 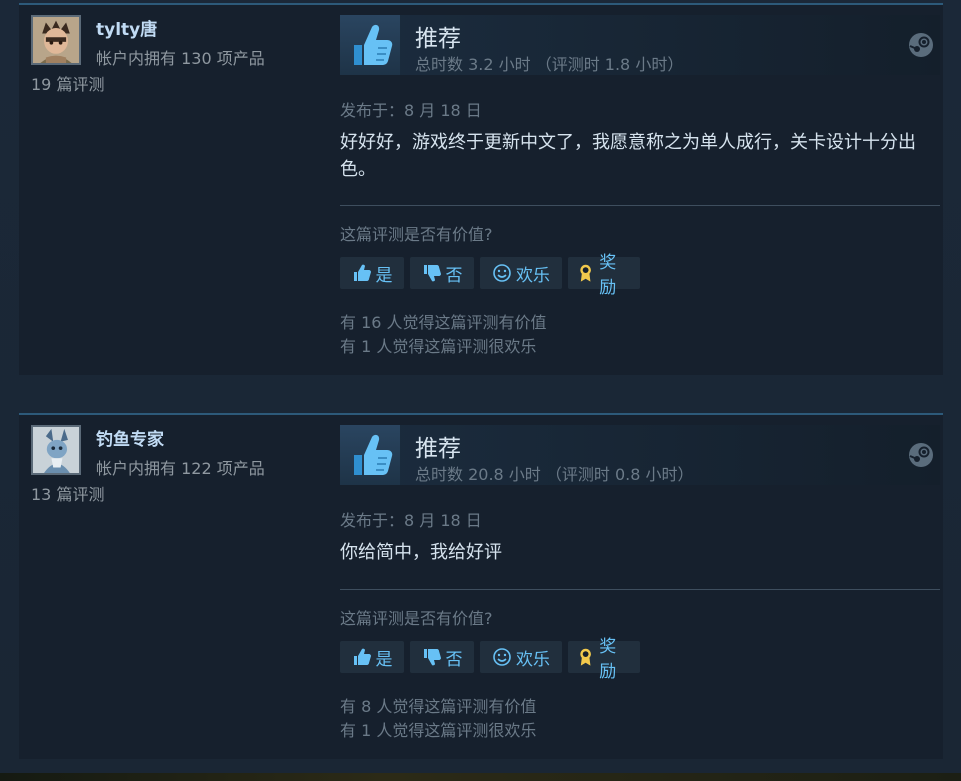 I want to click on persona-name: tylty唐, so click(x=126, y=27).